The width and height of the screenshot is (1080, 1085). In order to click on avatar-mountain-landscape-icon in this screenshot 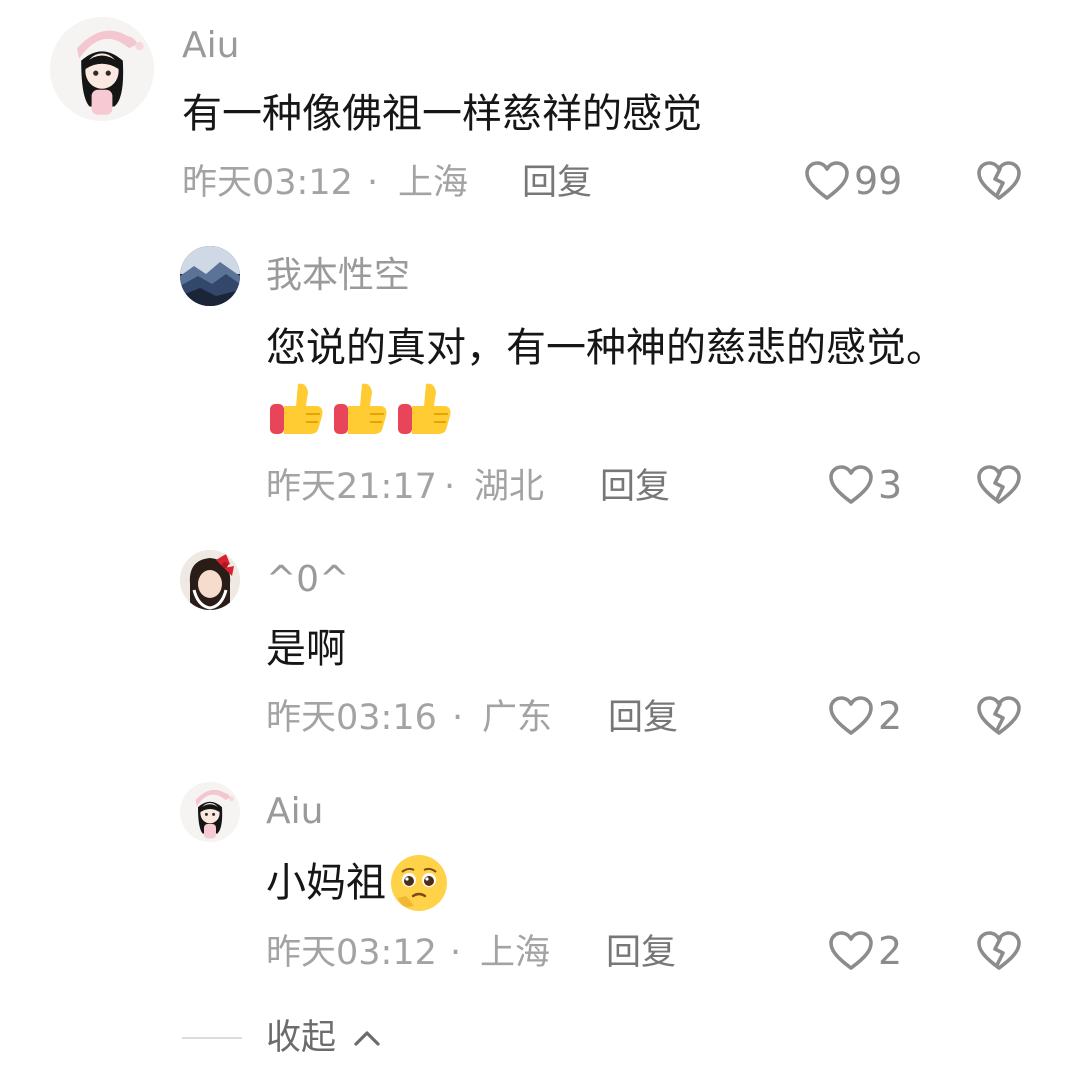, I will do `click(210, 276)`.